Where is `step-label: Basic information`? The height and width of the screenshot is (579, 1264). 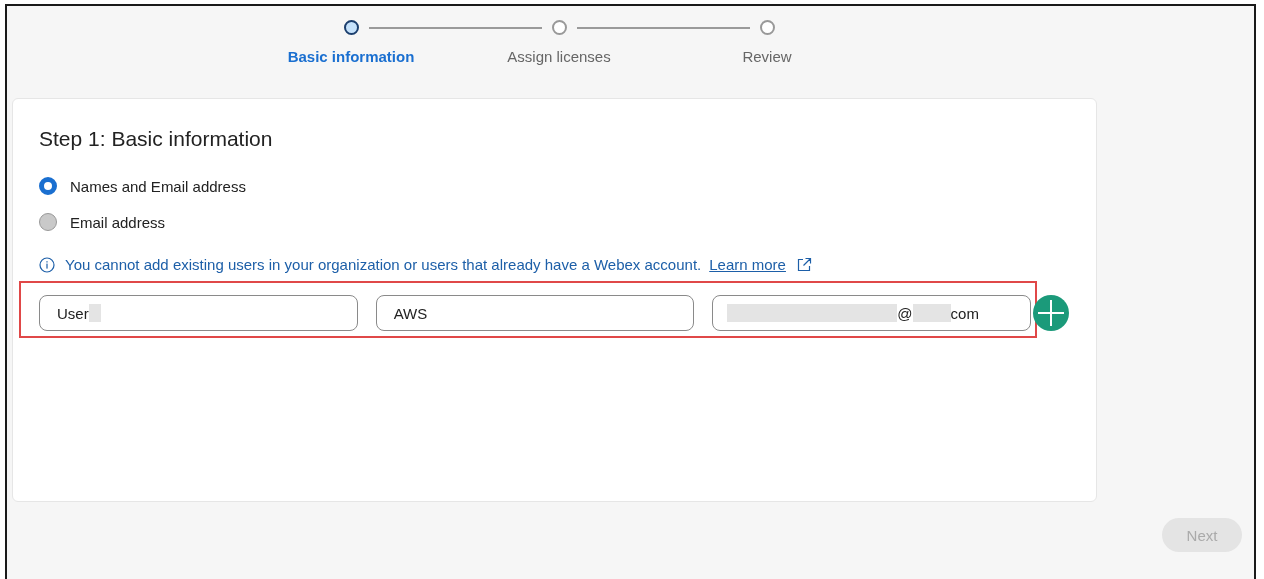
step-label: Basic information is located at coordinates (351, 56).